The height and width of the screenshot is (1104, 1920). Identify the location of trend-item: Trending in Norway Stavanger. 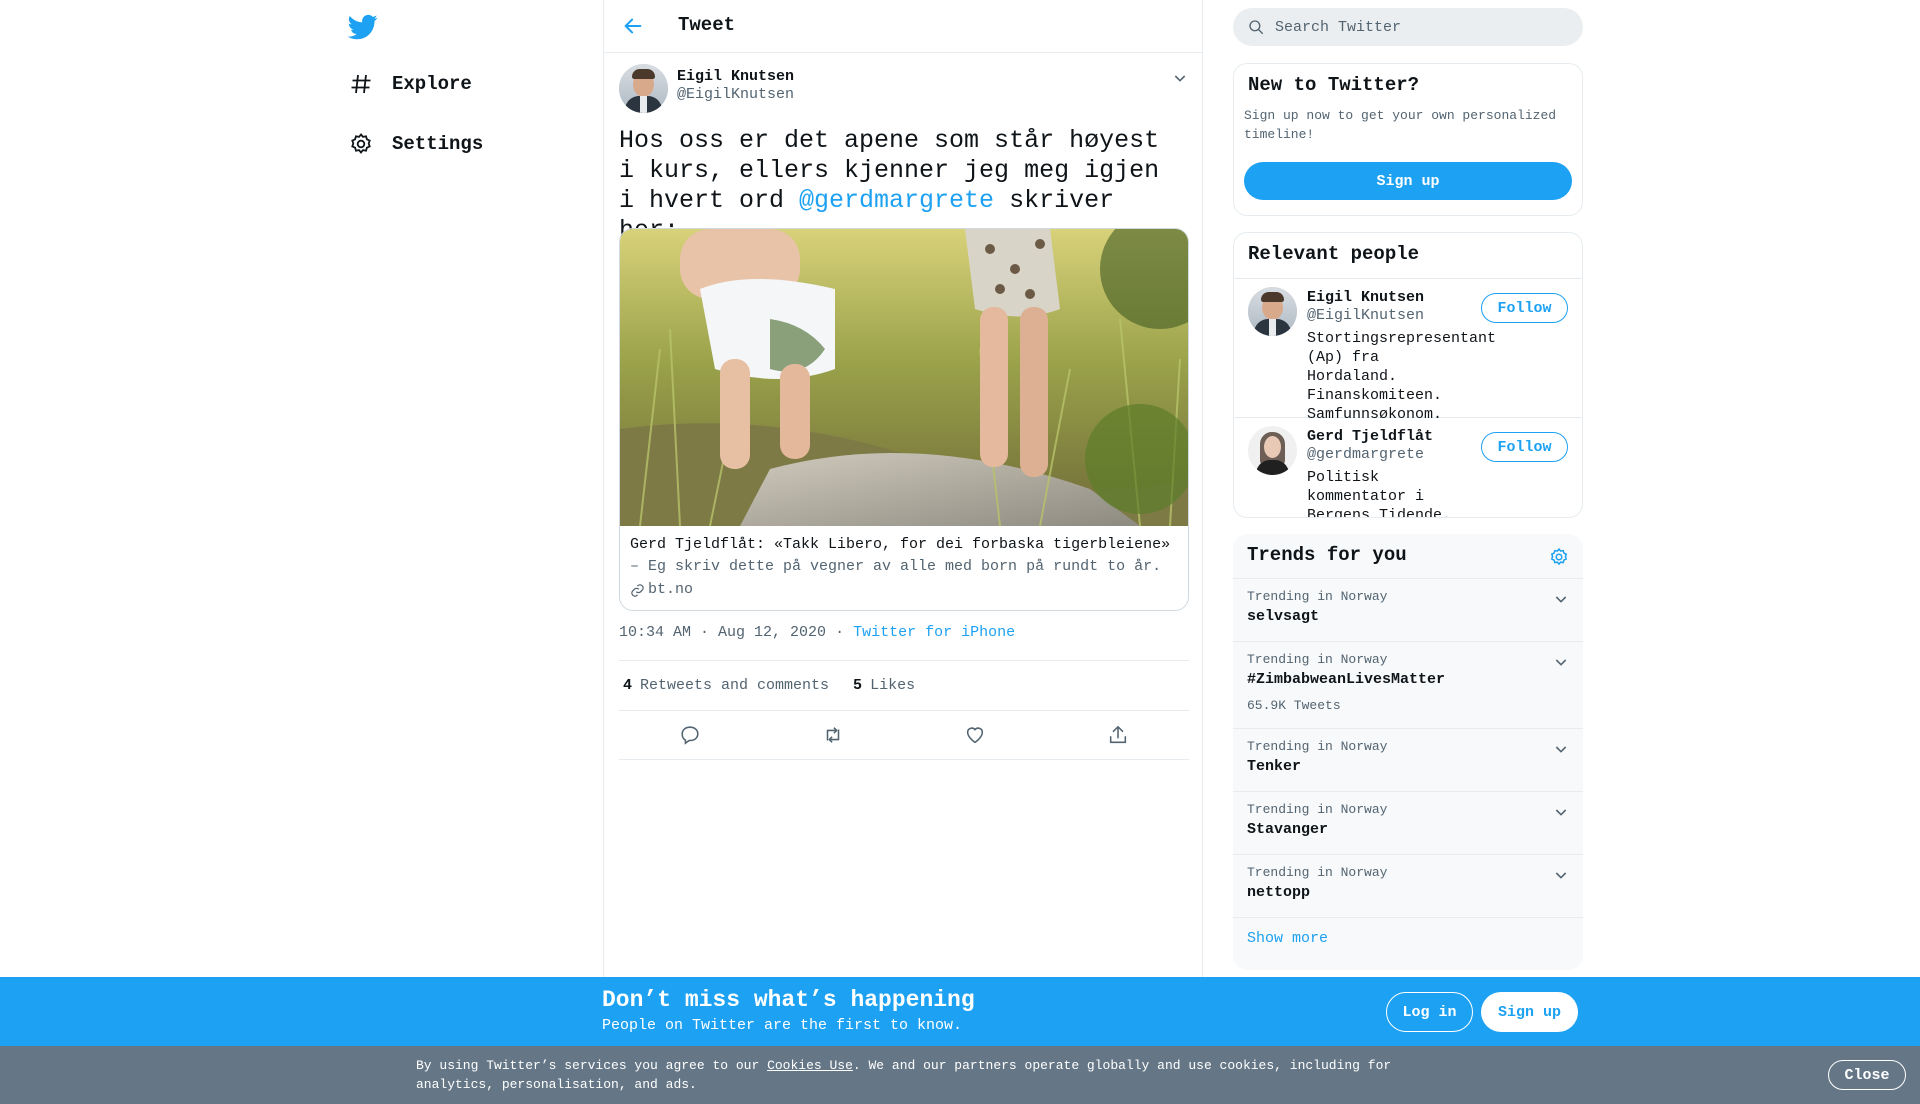
(1408, 823).